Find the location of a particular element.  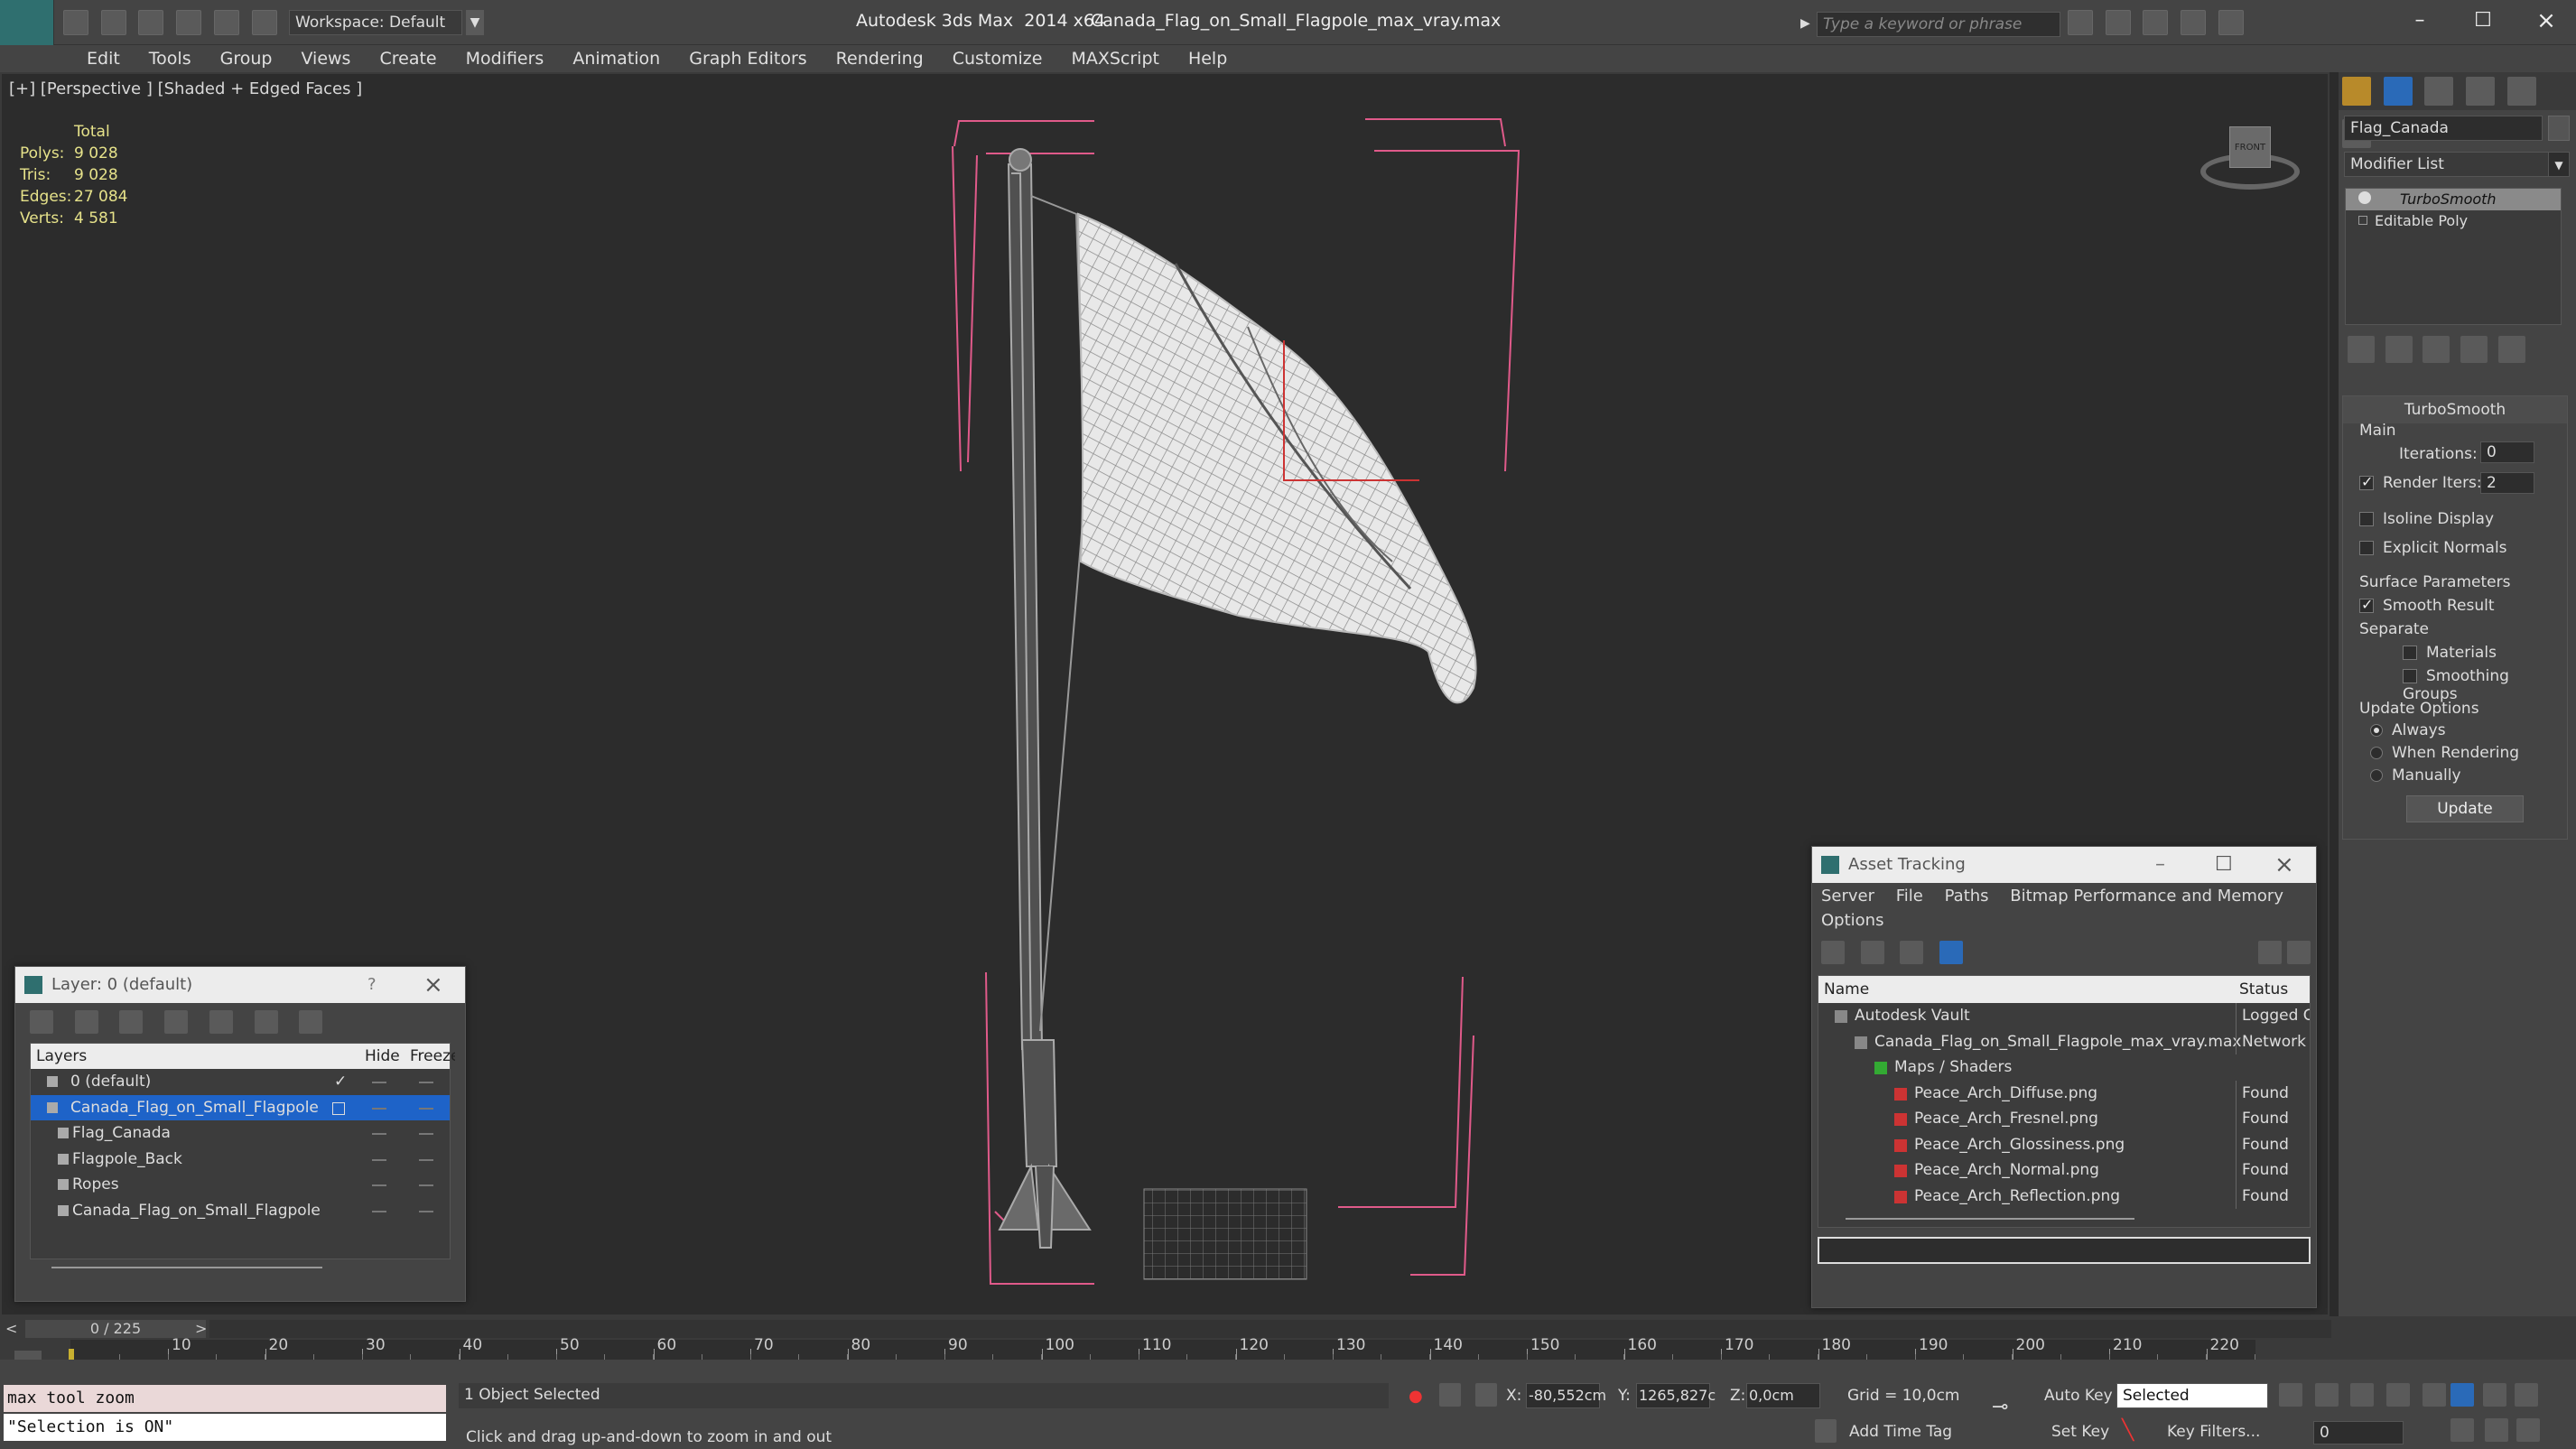

update-button: Update is located at coordinates (2465, 808).